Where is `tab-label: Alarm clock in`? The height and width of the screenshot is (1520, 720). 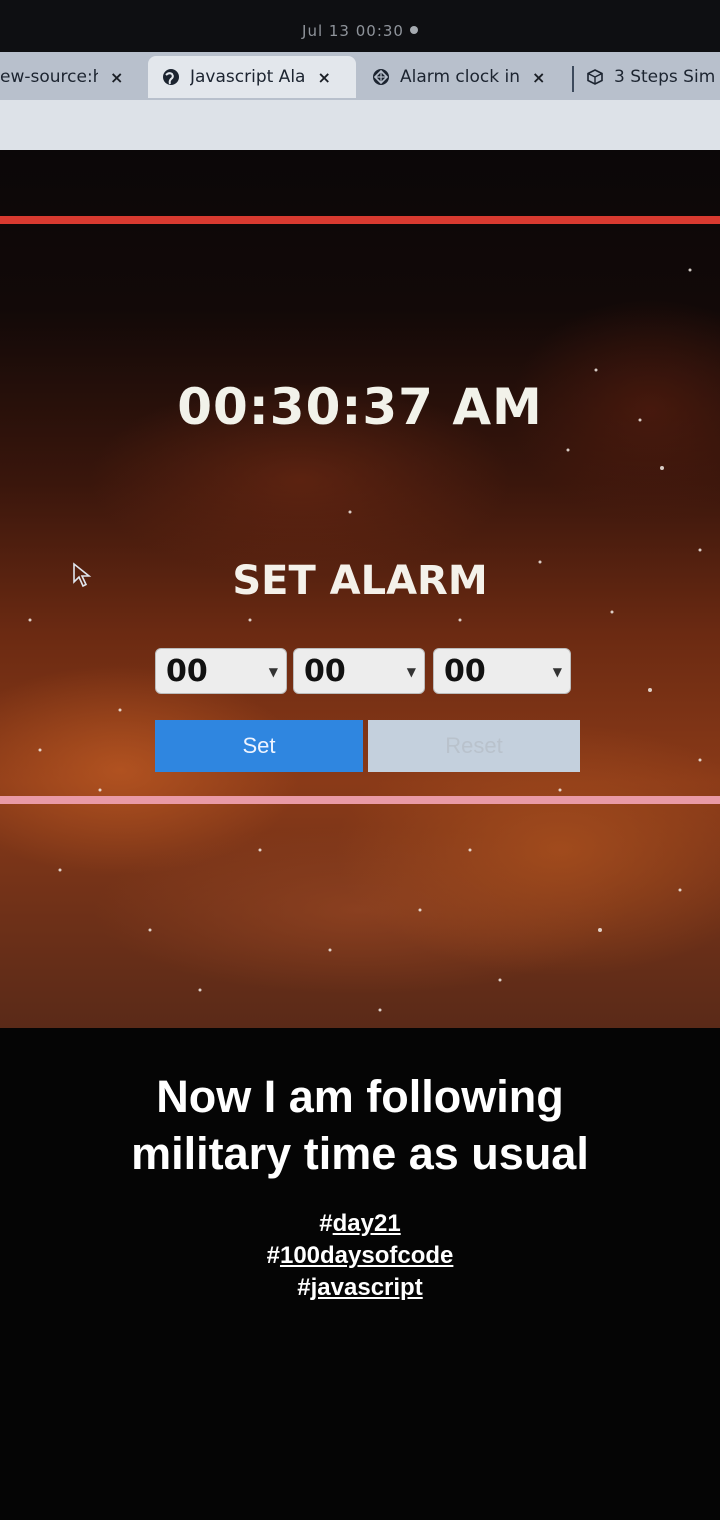
tab-label: Alarm clock in is located at coordinates (460, 77).